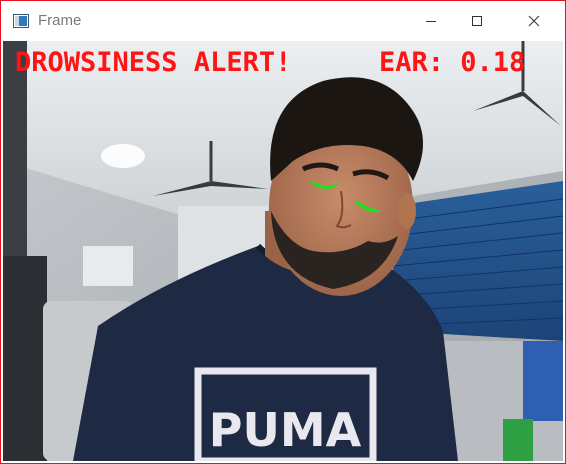 Image resolution: width=566 pixels, height=464 pixels. I want to click on minimize-button, so click(431, 21).